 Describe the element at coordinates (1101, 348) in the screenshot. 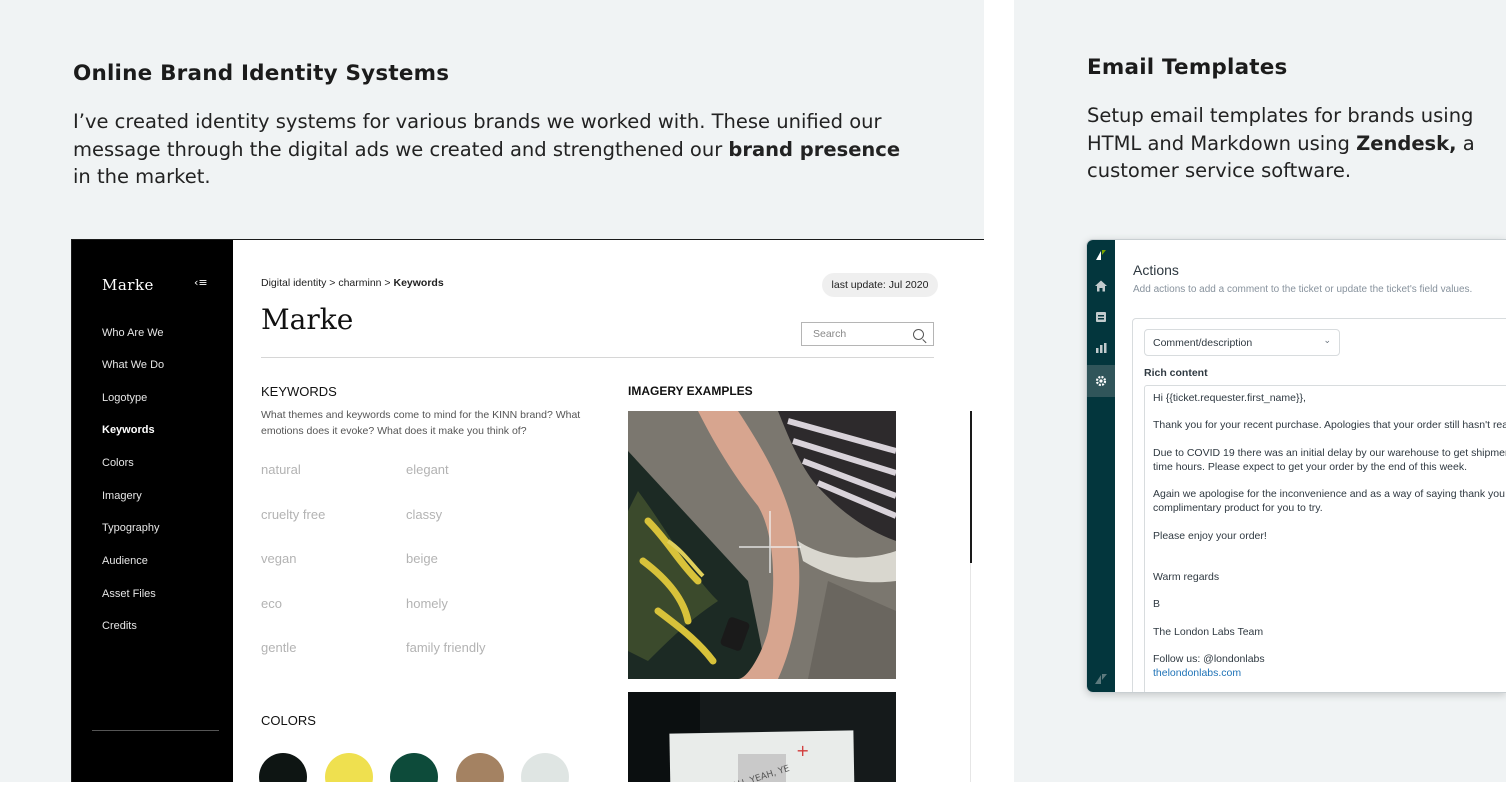

I see `reporting-icon` at that location.